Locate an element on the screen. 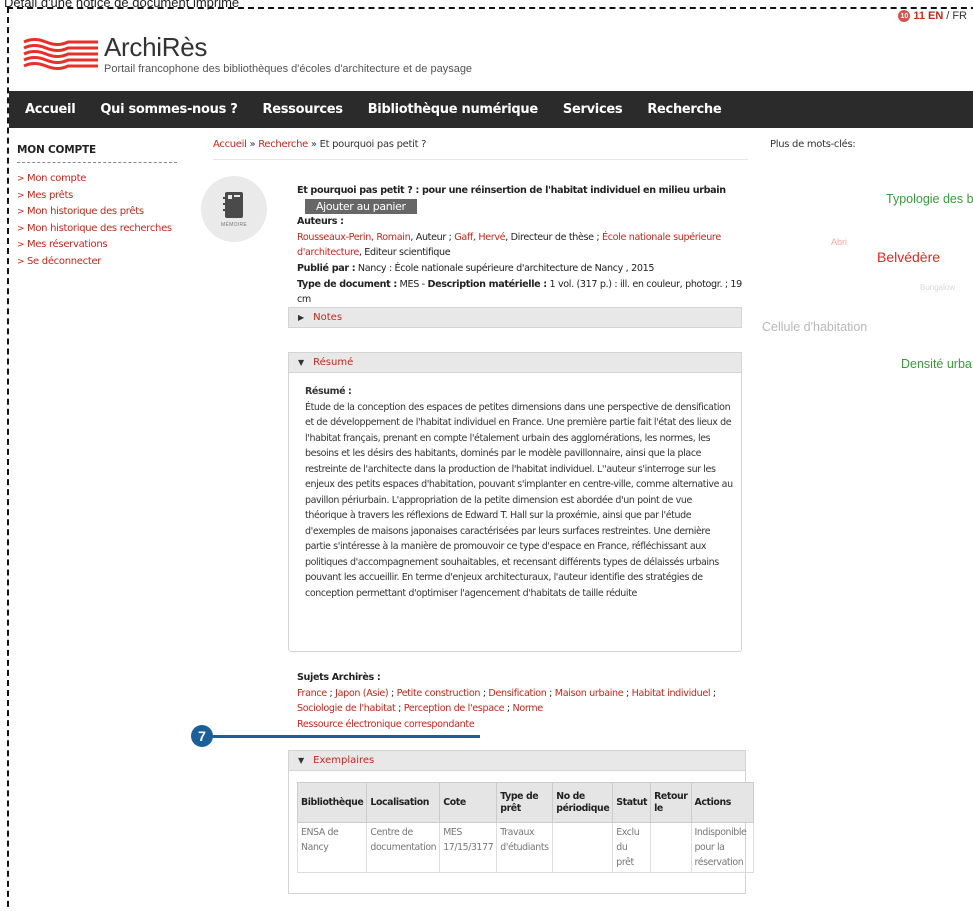 The height and width of the screenshot is (911, 973). add-to-cart-button: Ajouter au panier is located at coordinates (361, 206).